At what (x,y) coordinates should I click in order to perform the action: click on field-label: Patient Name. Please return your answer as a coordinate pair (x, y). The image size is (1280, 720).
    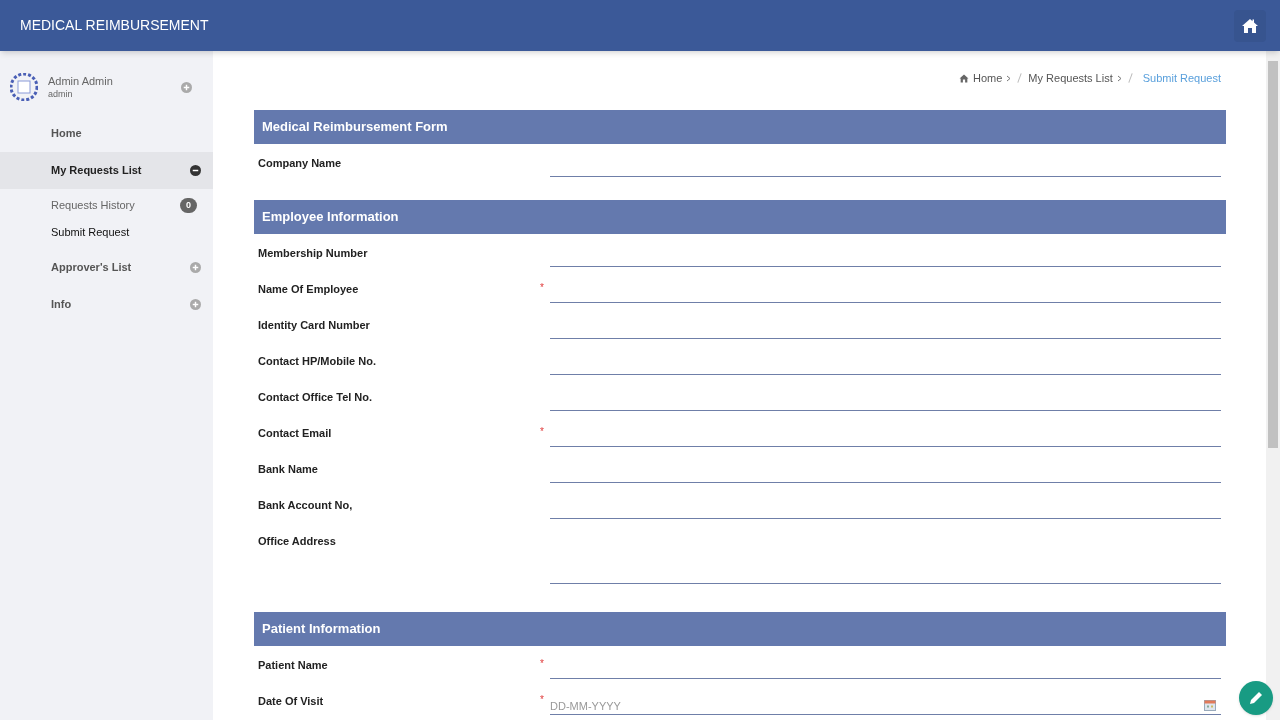
    Looking at the image, I should click on (293, 665).